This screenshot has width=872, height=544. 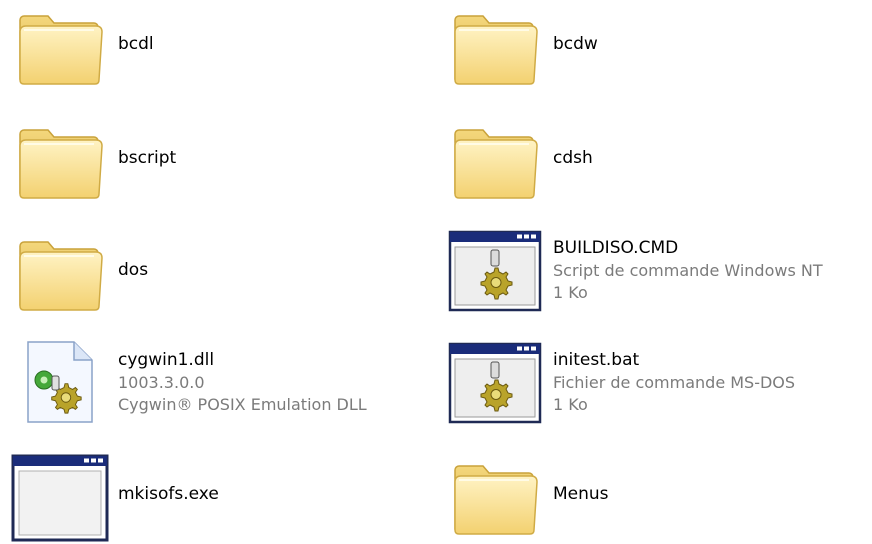 What do you see at coordinates (161, 382) in the screenshot?
I see `file-version: 1003.3.0.0` at bounding box center [161, 382].